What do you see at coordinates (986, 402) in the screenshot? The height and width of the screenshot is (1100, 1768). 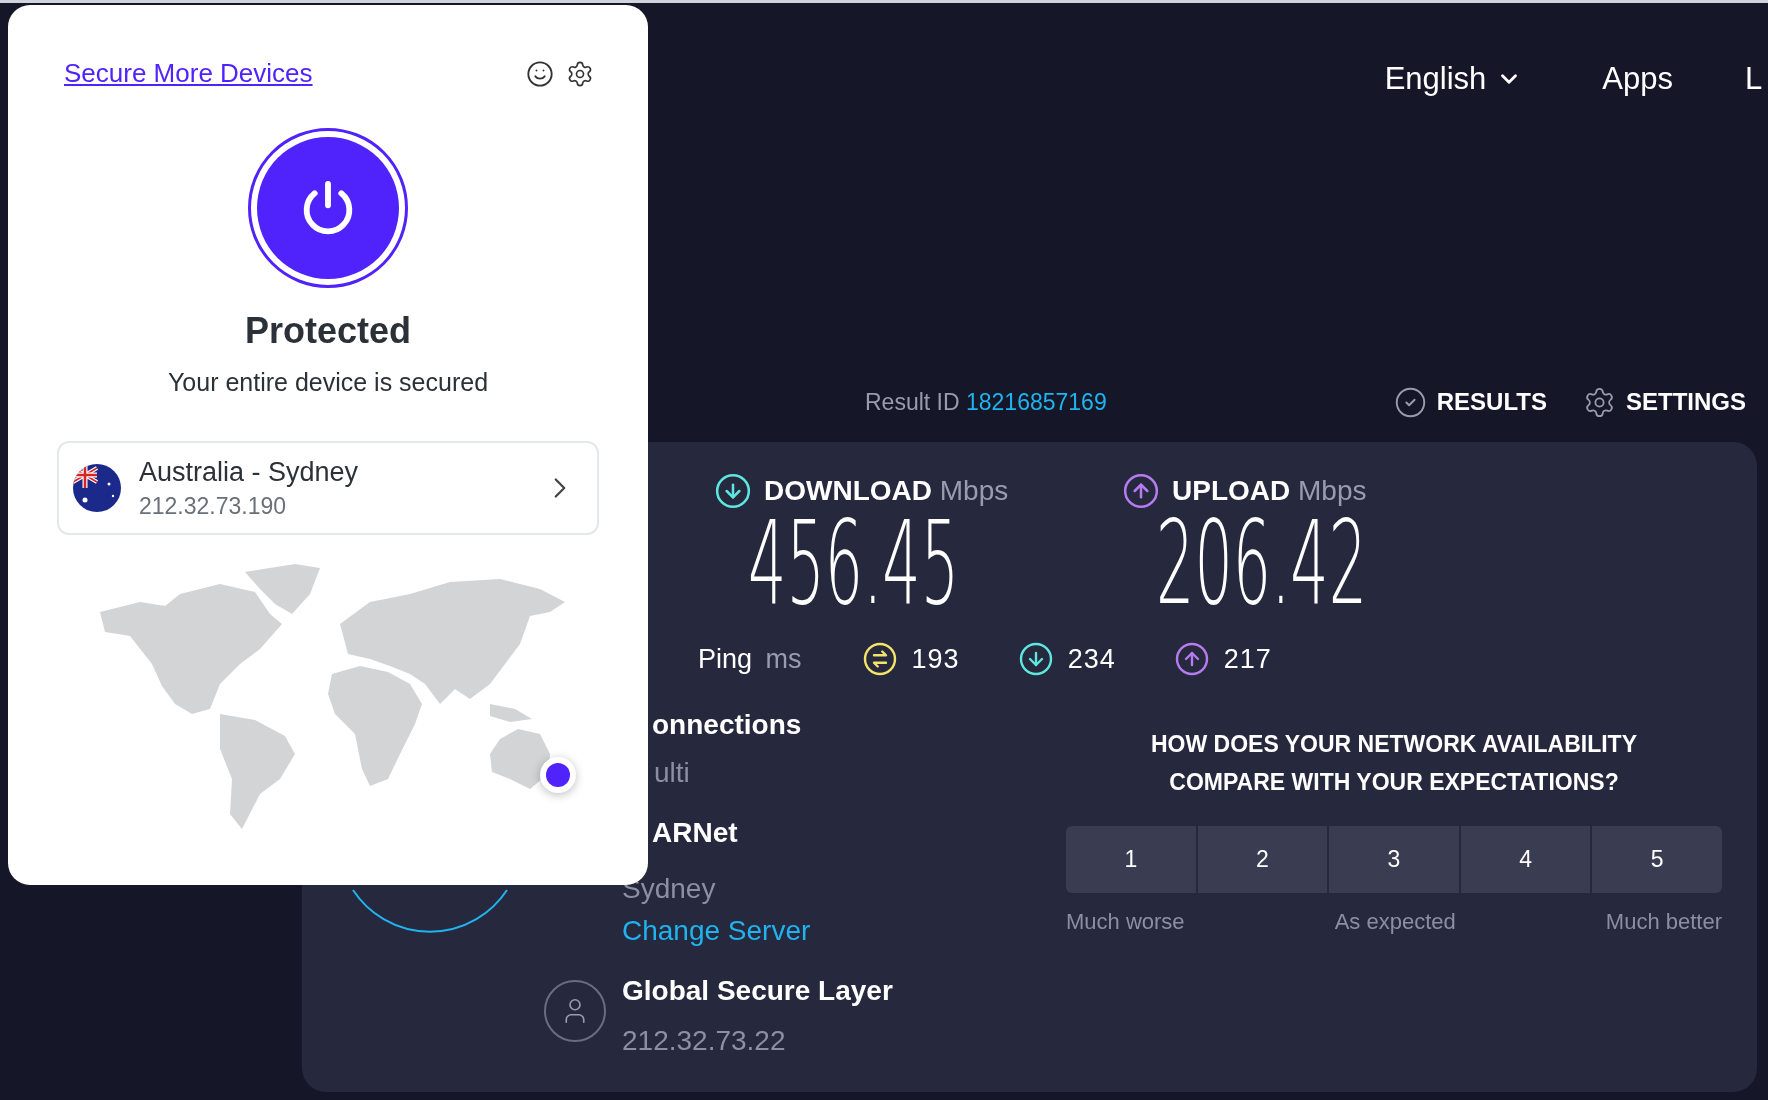 I see `result-id: Result ID 18216857169` at bounding box center [986, 402].